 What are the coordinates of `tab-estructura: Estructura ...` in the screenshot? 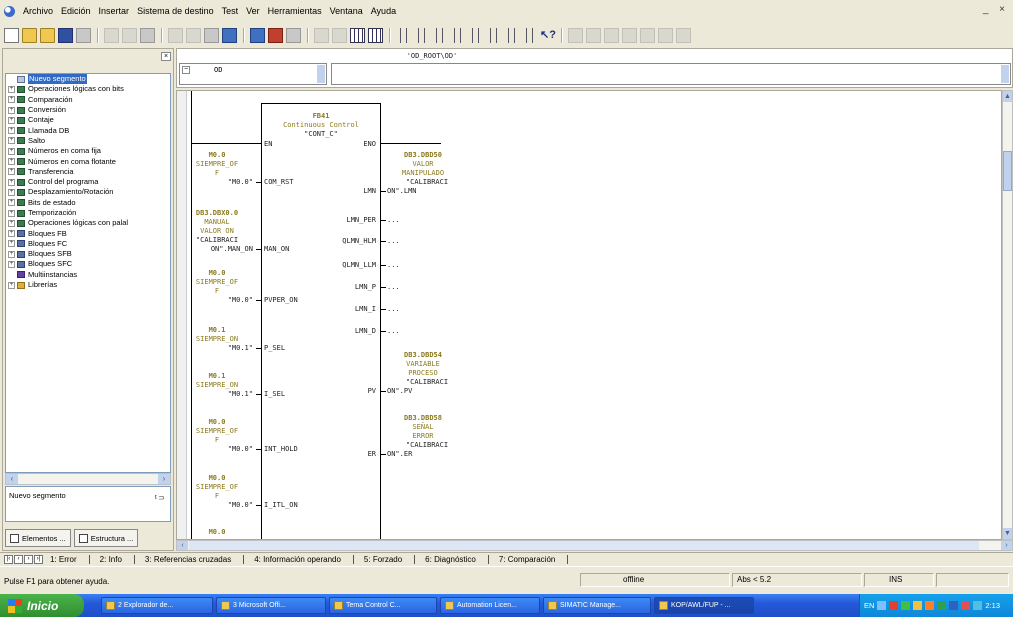 It's located at (106, 538).